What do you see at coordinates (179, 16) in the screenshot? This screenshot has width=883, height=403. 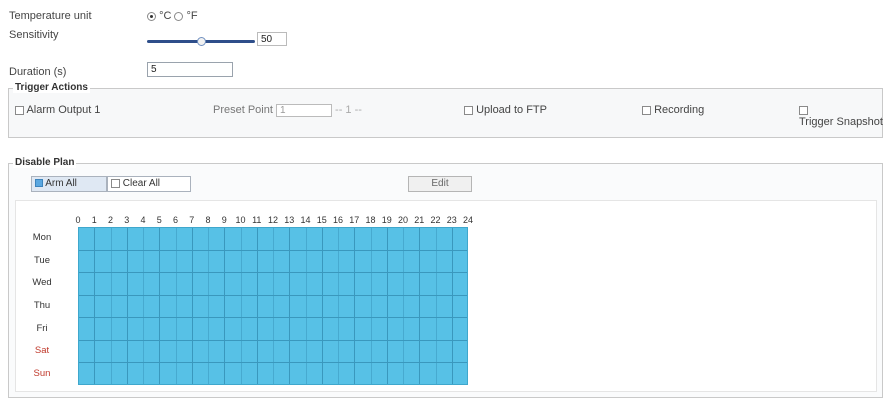 I see `unit-fahrenheit-radio` at bounding box center [179, 16].